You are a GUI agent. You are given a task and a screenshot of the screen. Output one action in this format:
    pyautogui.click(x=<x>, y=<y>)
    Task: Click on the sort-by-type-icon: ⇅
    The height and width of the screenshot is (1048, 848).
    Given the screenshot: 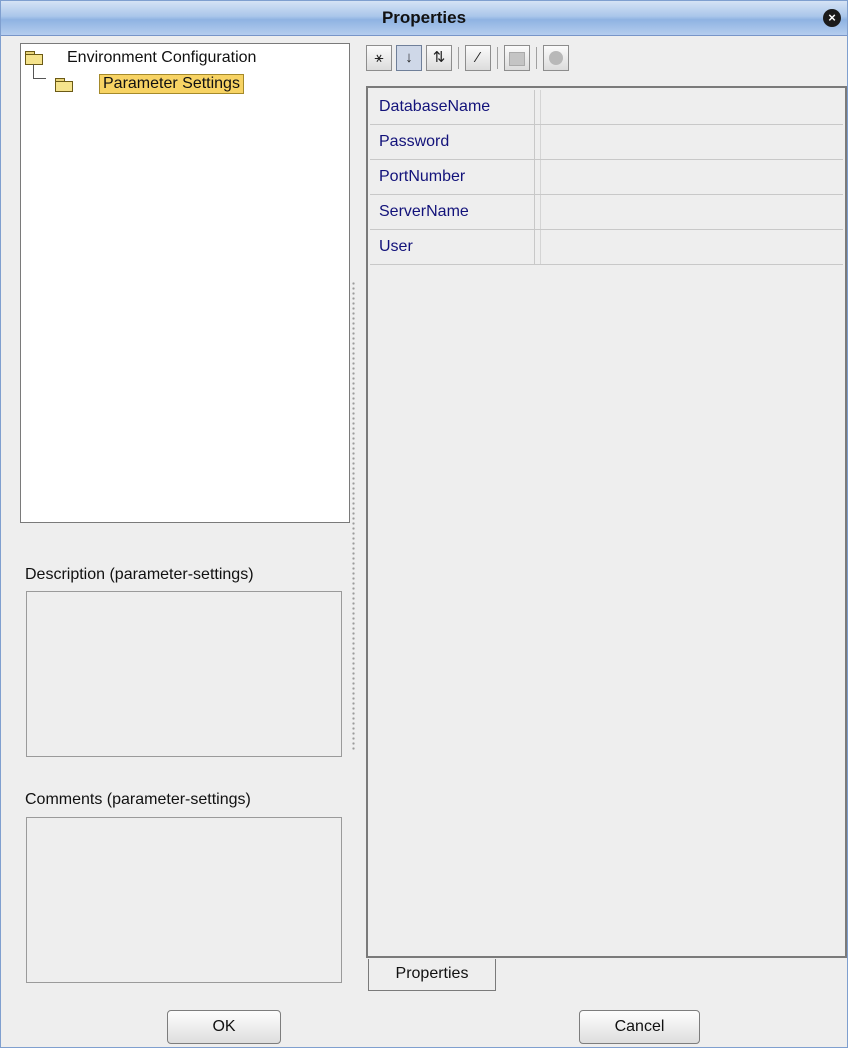 What is the action you would take?
    pyautogui.click(x=439, y=58)
    